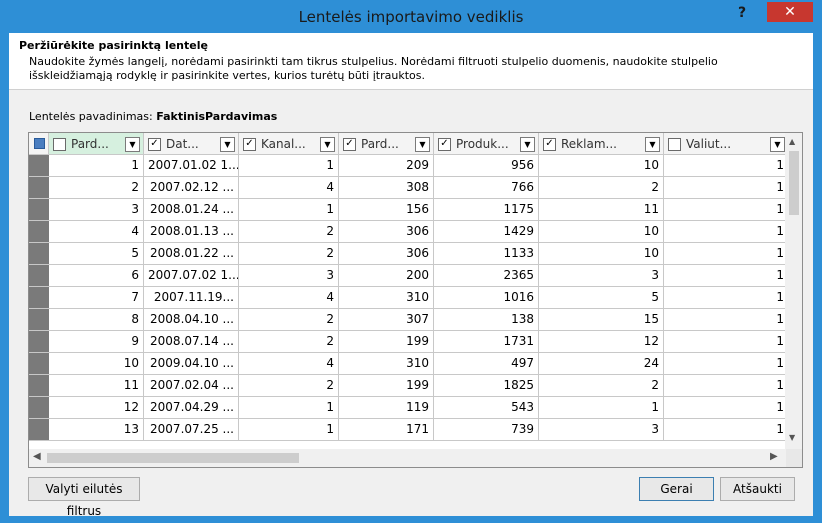  I want to click on column-header: ✓ Reklam... ▼, so click(601, 144).